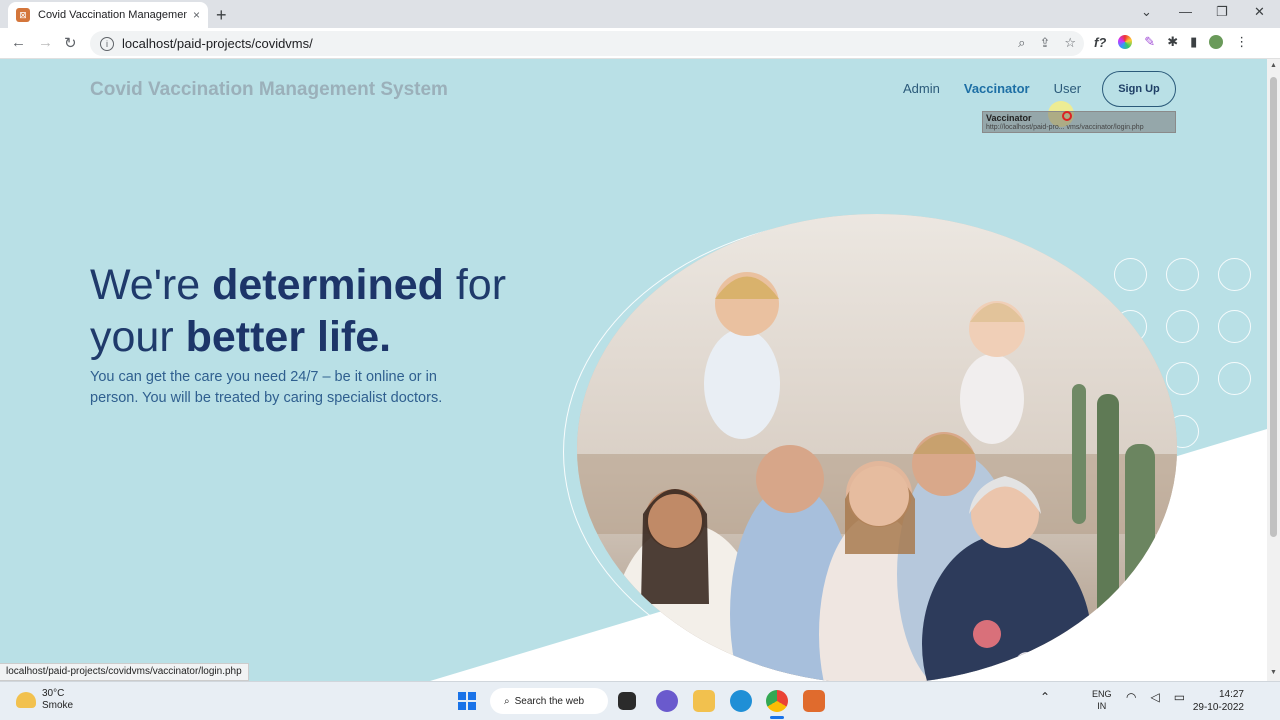  I want to click on color-picker-extension-icon, so click(1125, 42).